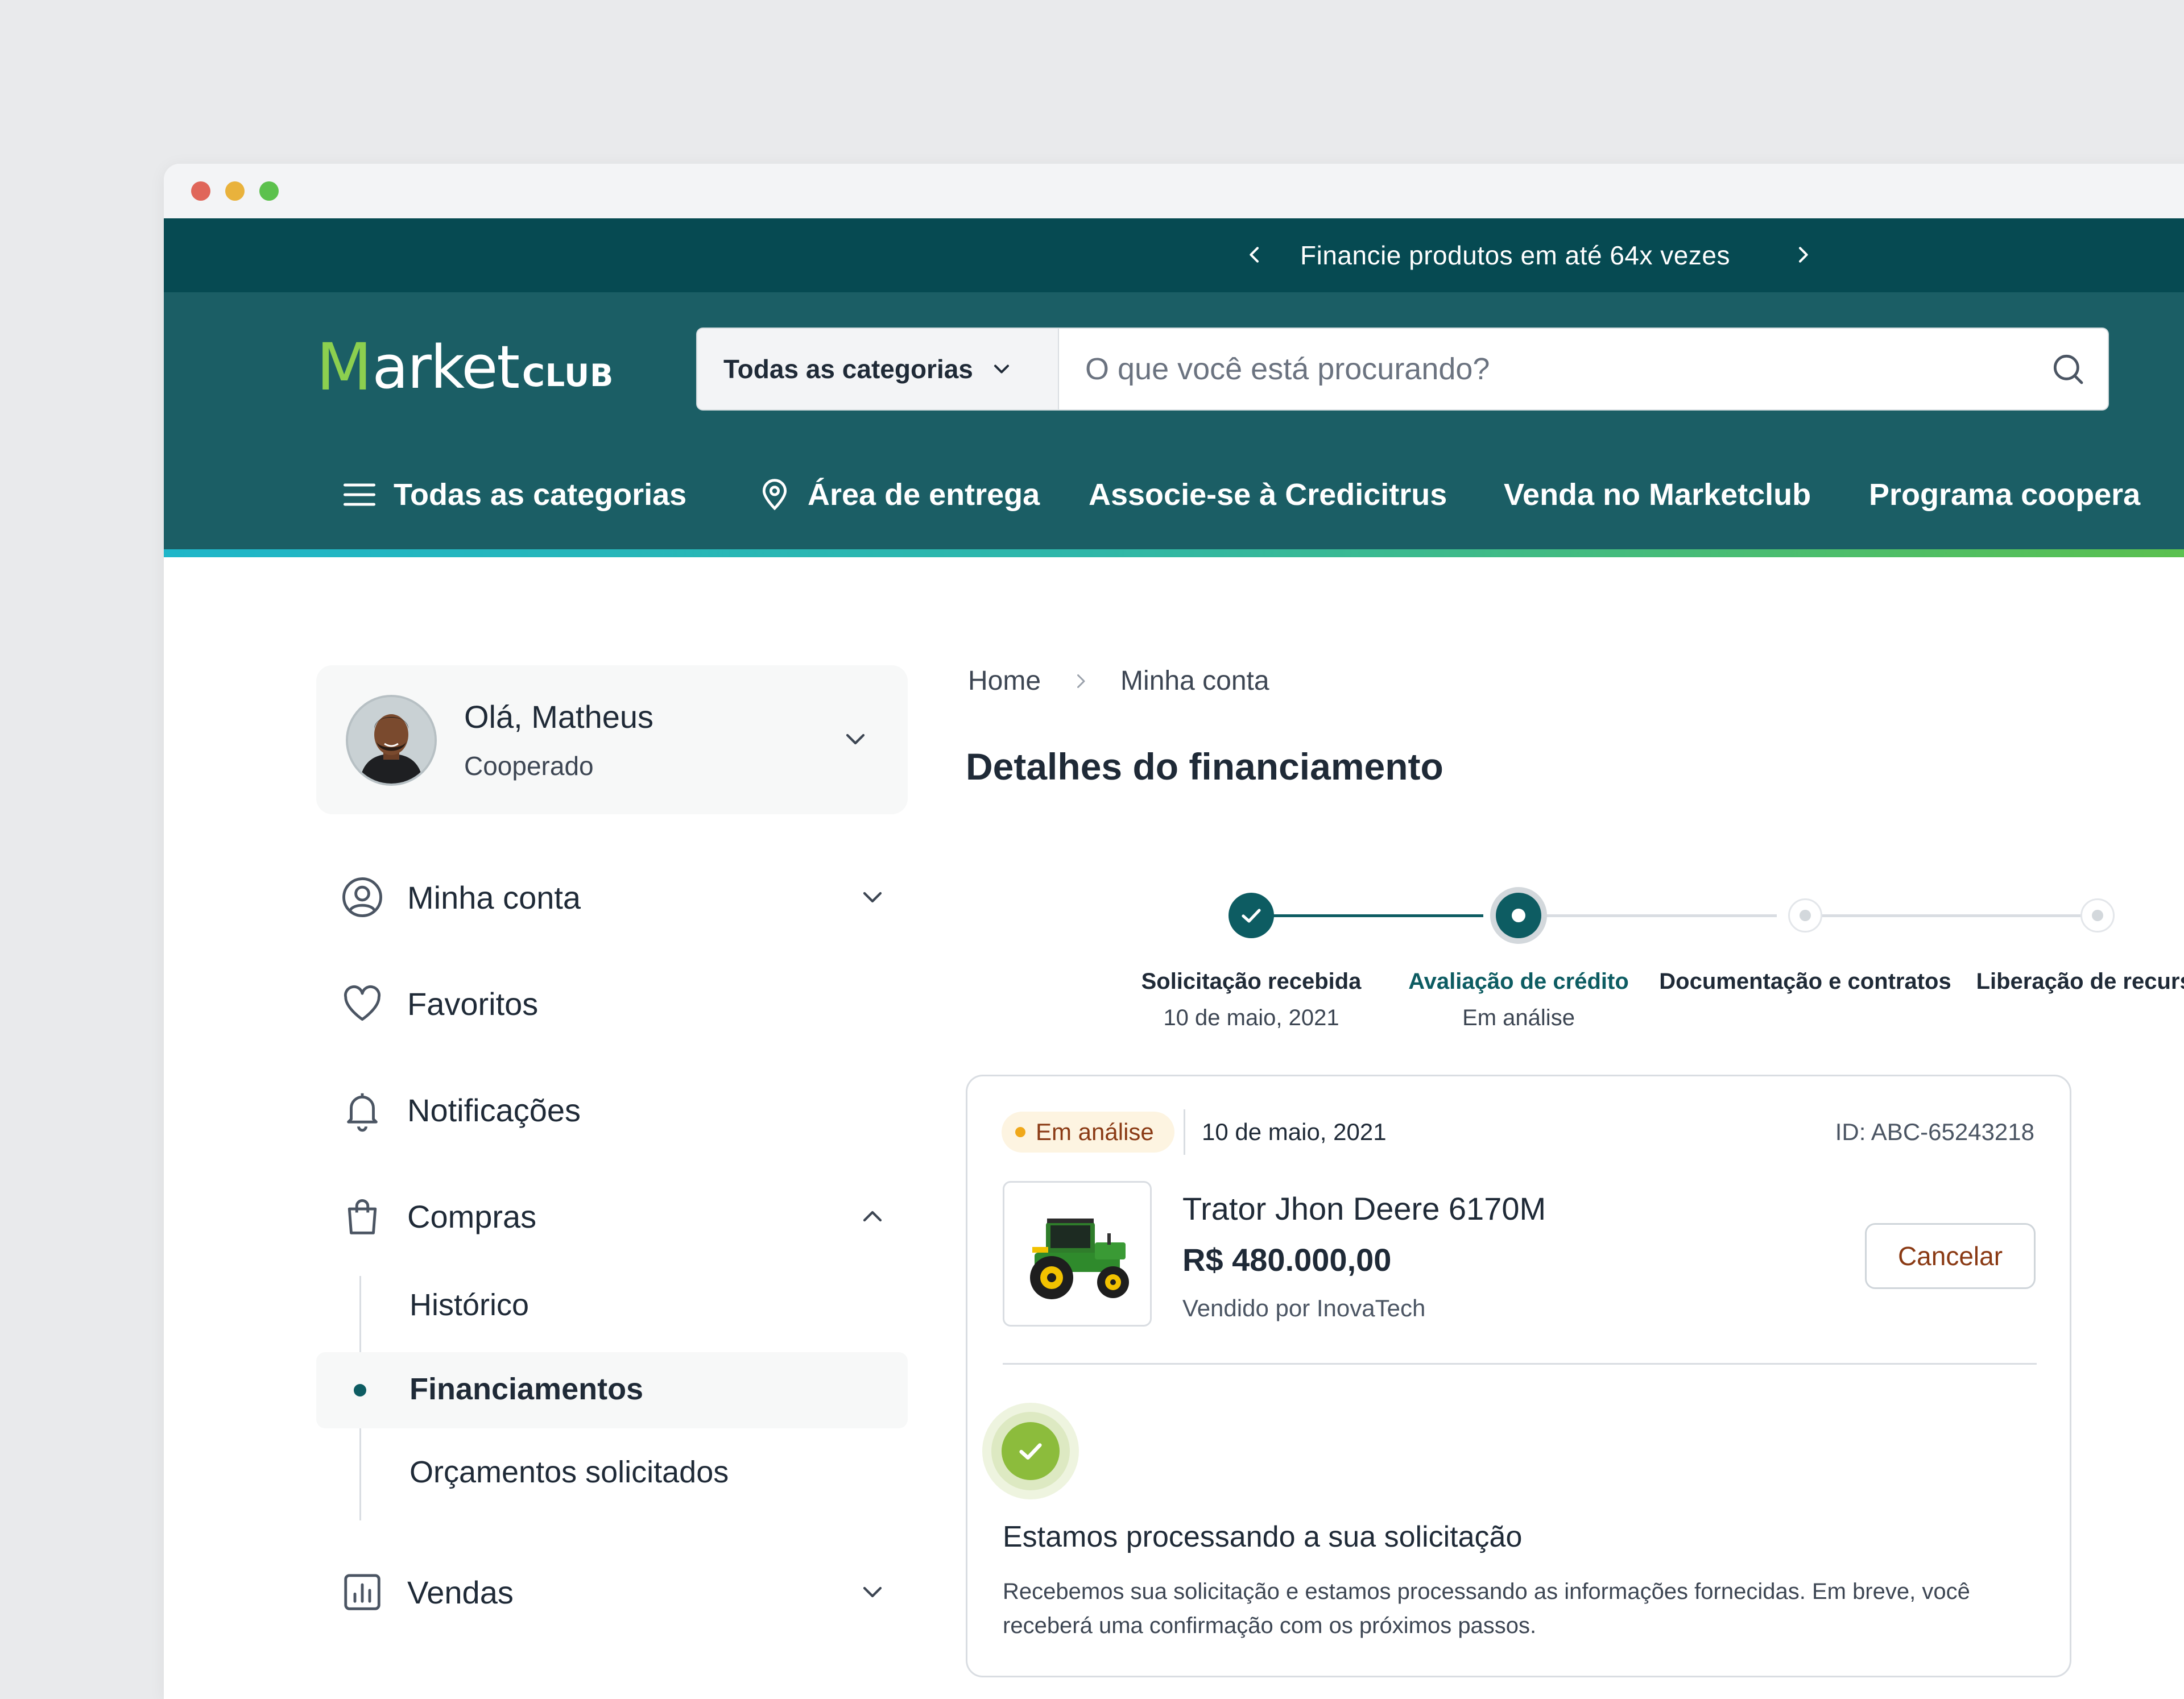 This screenshot has width=2184, height=1699. I want to click on user-greeting: Olá, Matheus, so click(559, 717).